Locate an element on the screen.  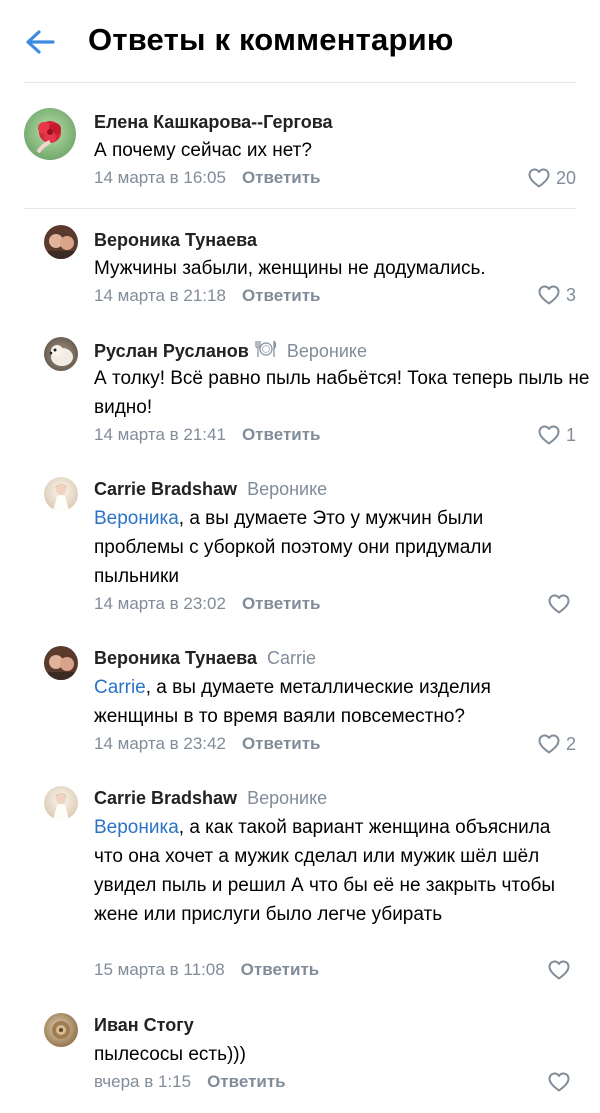
comment-meta: 14 марта в 21:41 Ответить is located at coordinates (207, 435).